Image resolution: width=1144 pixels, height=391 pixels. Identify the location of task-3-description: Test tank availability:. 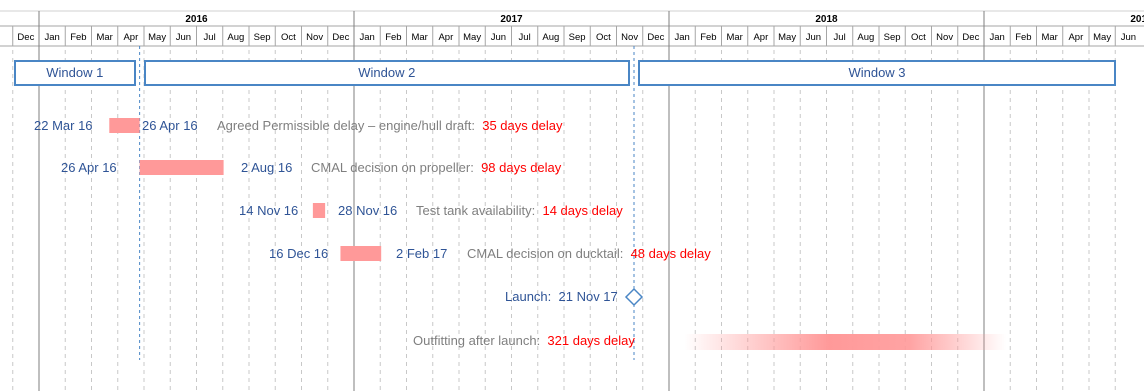
(476, 210).